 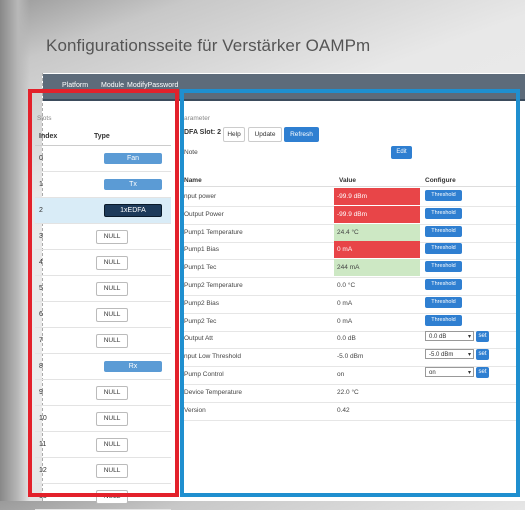 What do you see at coordinates (15, 250) in the screenshot?
I see `background-texture` at bounding box center [15, 250].